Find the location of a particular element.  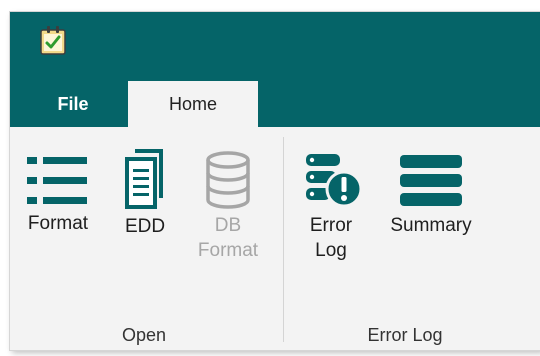

tab-home: Home is located at coordinates (193, 104).